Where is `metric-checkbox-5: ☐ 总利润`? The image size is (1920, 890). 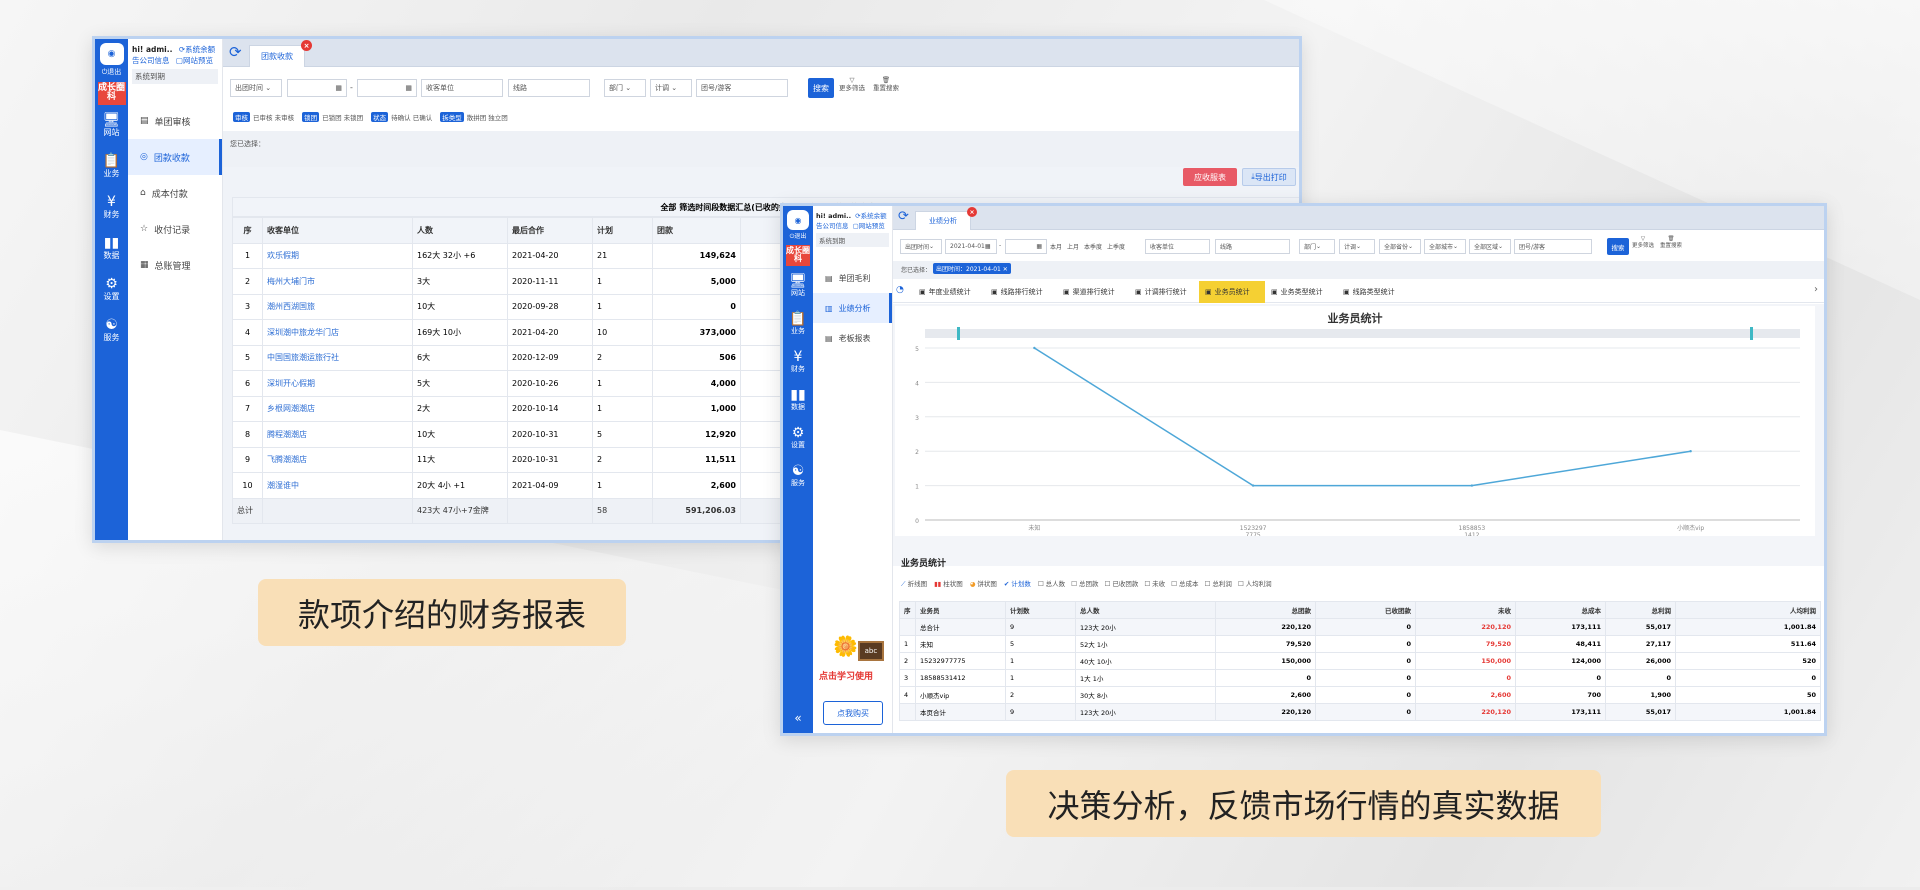
metric-checkbox-5: ☐ 总利润 is located at coordinates (1217, 584).